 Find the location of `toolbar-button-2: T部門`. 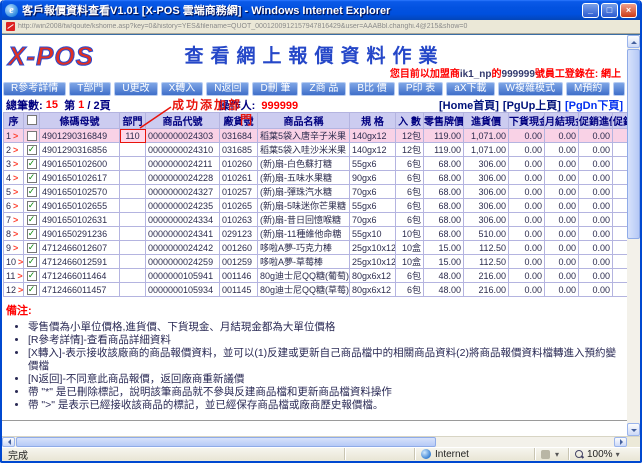

toolbar-button-2: T部門 is located at coordinates (90, 89).